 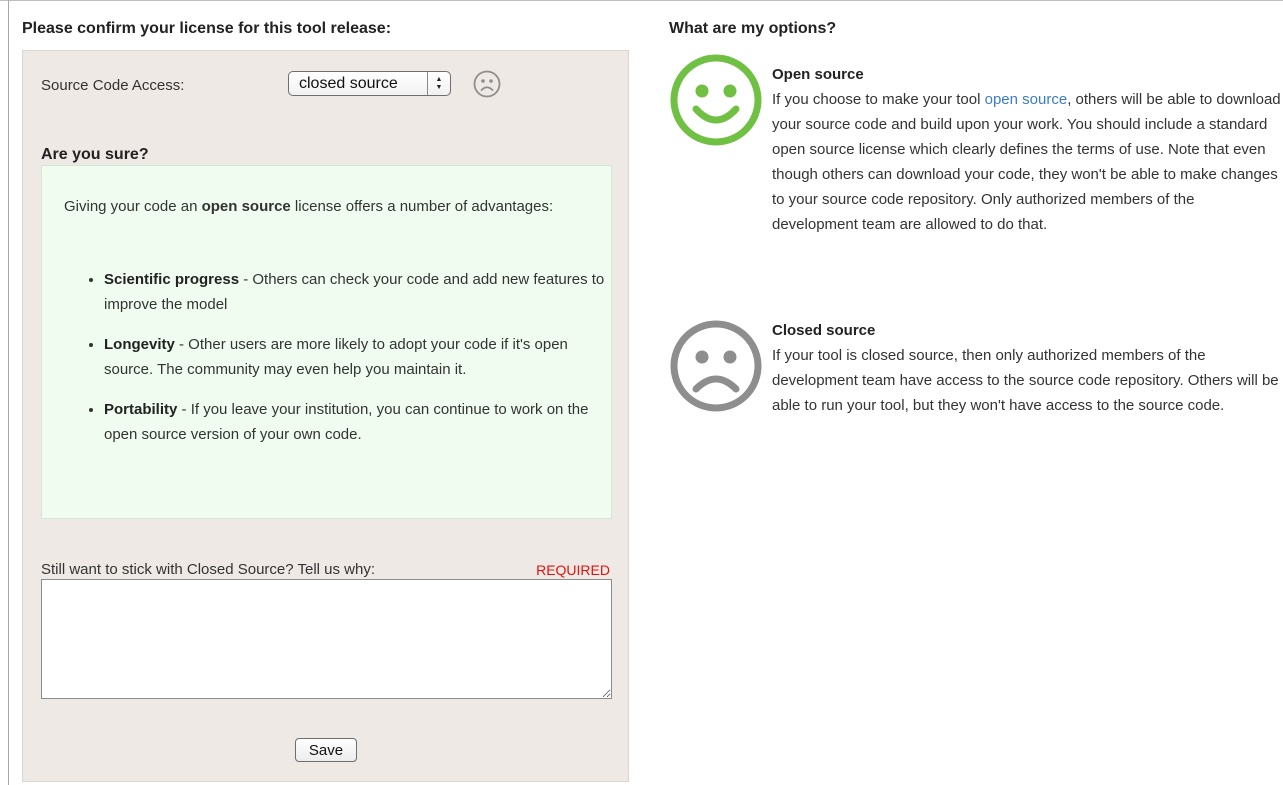 I want to click on select-arrows-icon: ▲ ▼, so click(x=438, y=83).